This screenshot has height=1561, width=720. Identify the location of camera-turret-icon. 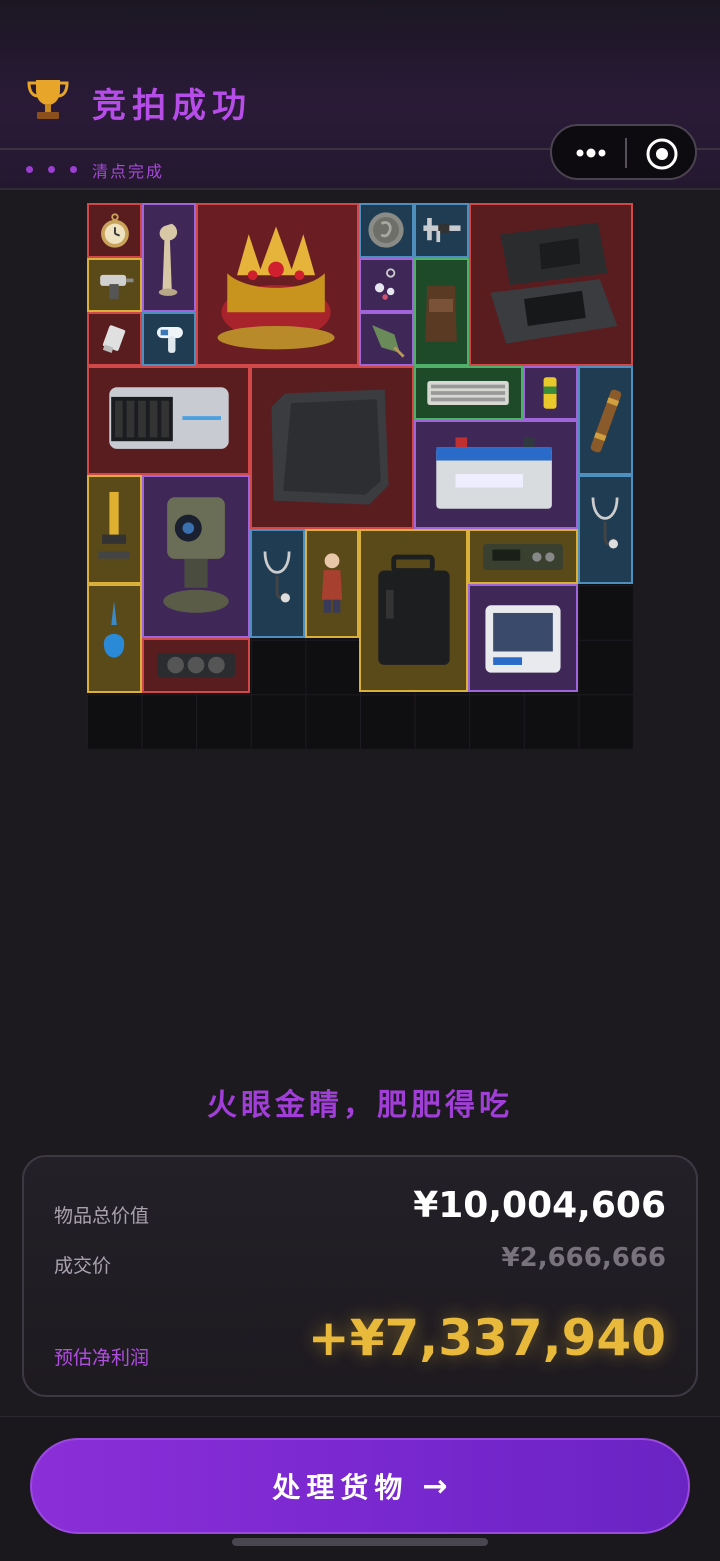
(196, 555).